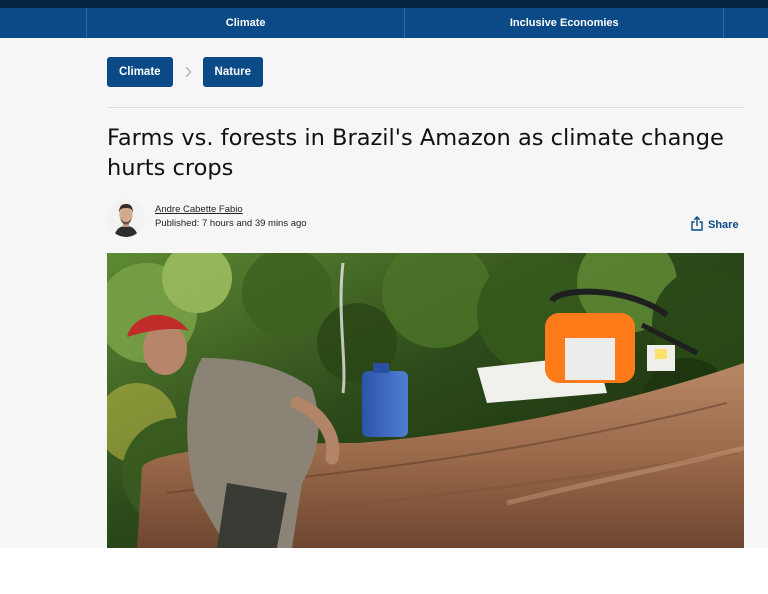 The height and width of the screenshot is (594, 768). I want to click on nav-item-label: Climate, so click(245, 23).